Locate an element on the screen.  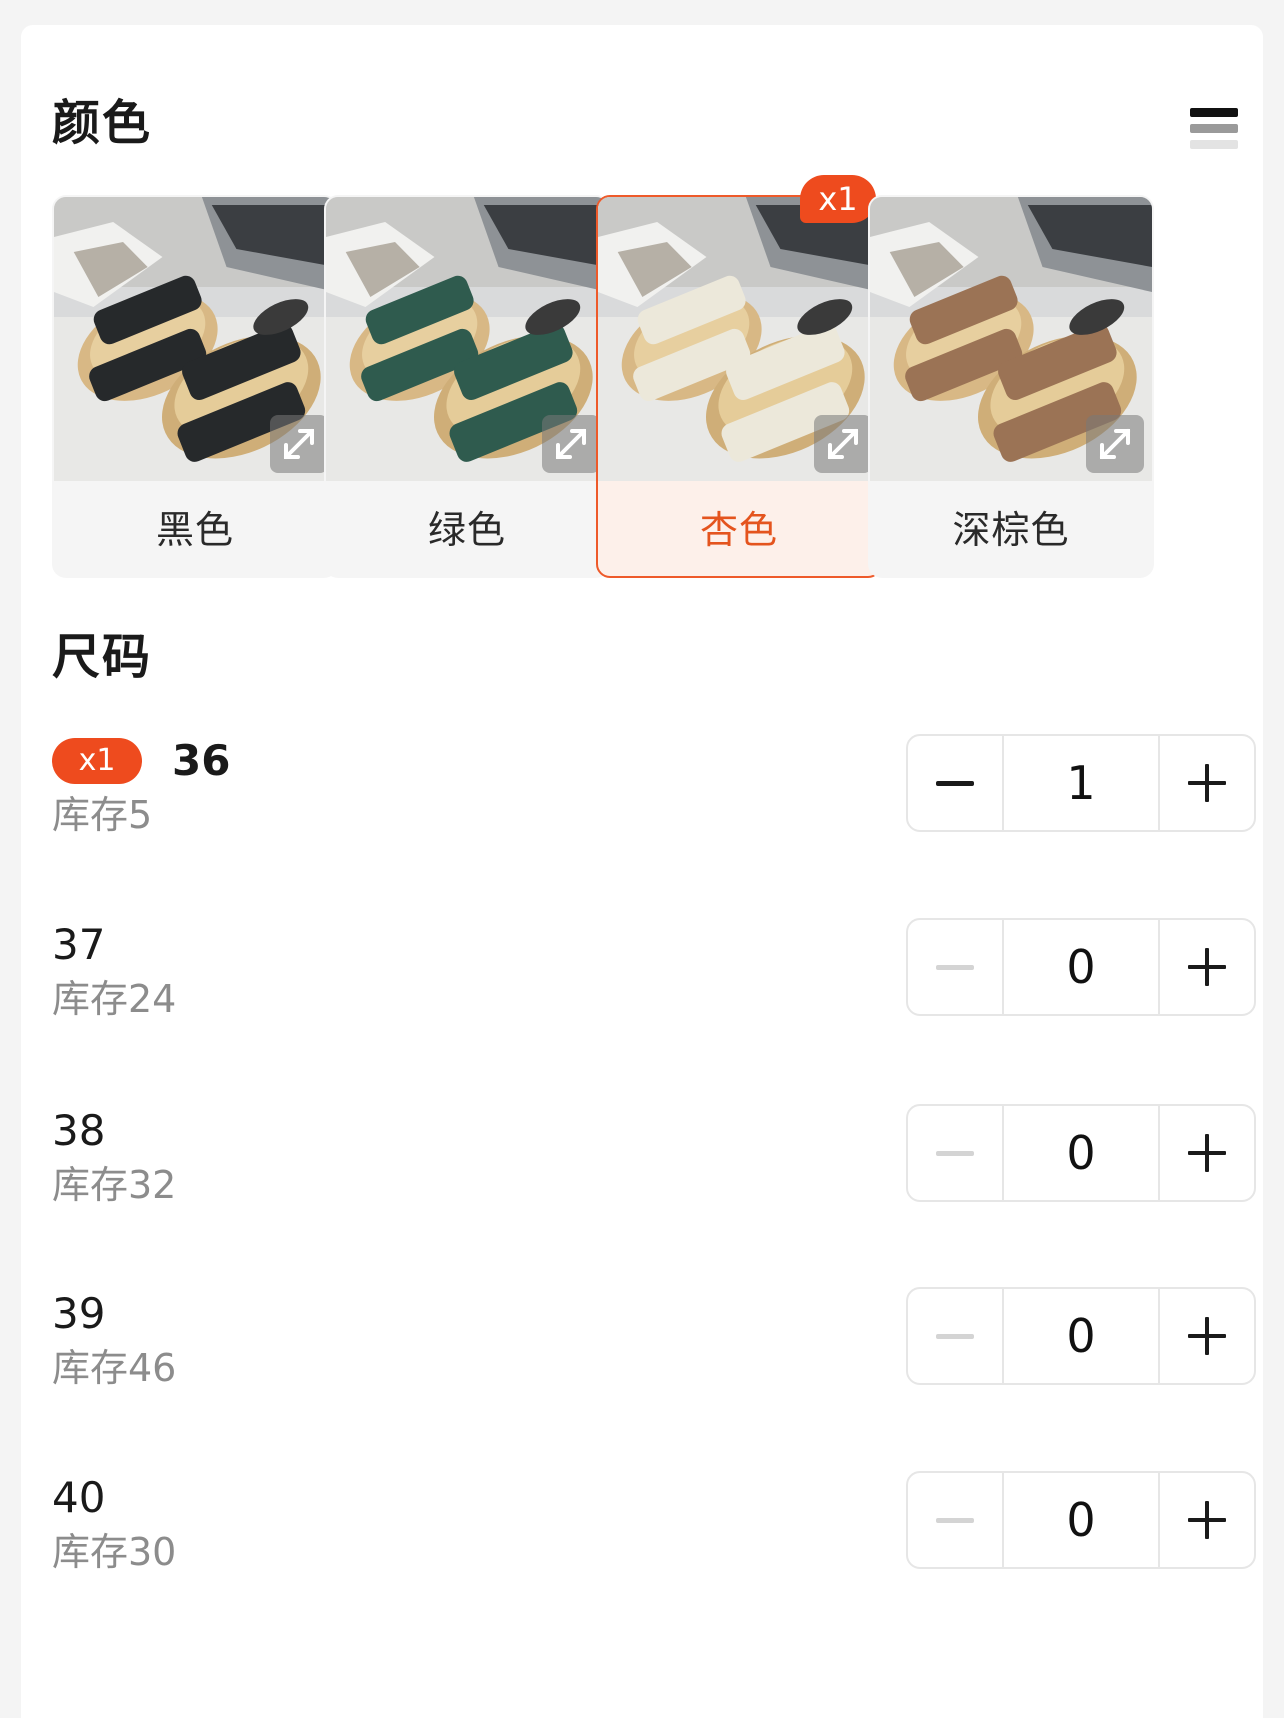
size-label: 37 is located at coordinates (79, 944).